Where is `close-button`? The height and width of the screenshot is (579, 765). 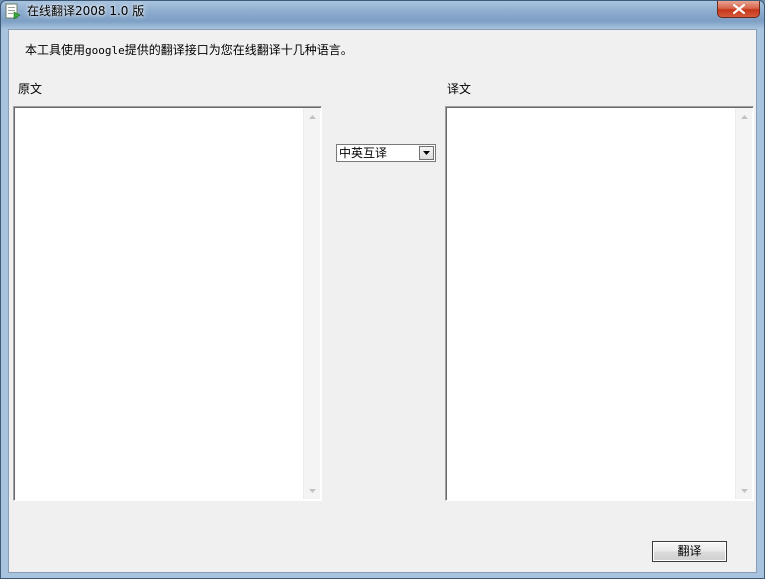
close-button is located at coordinates (738, 9).